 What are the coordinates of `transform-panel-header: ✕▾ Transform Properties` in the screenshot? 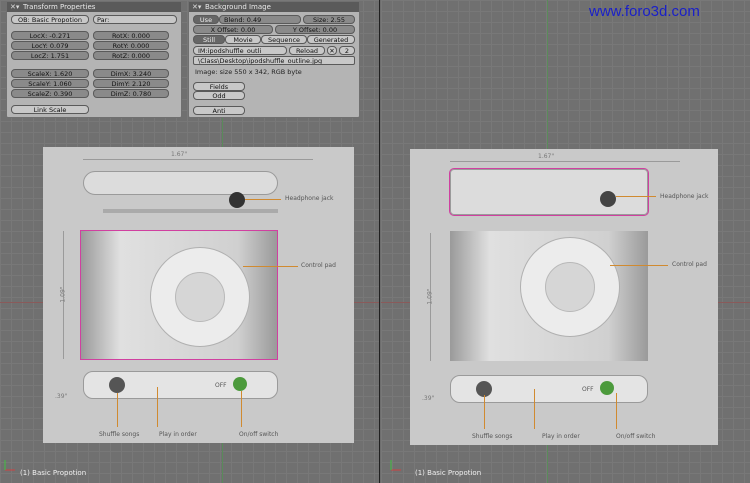 It's located at (94, 7).